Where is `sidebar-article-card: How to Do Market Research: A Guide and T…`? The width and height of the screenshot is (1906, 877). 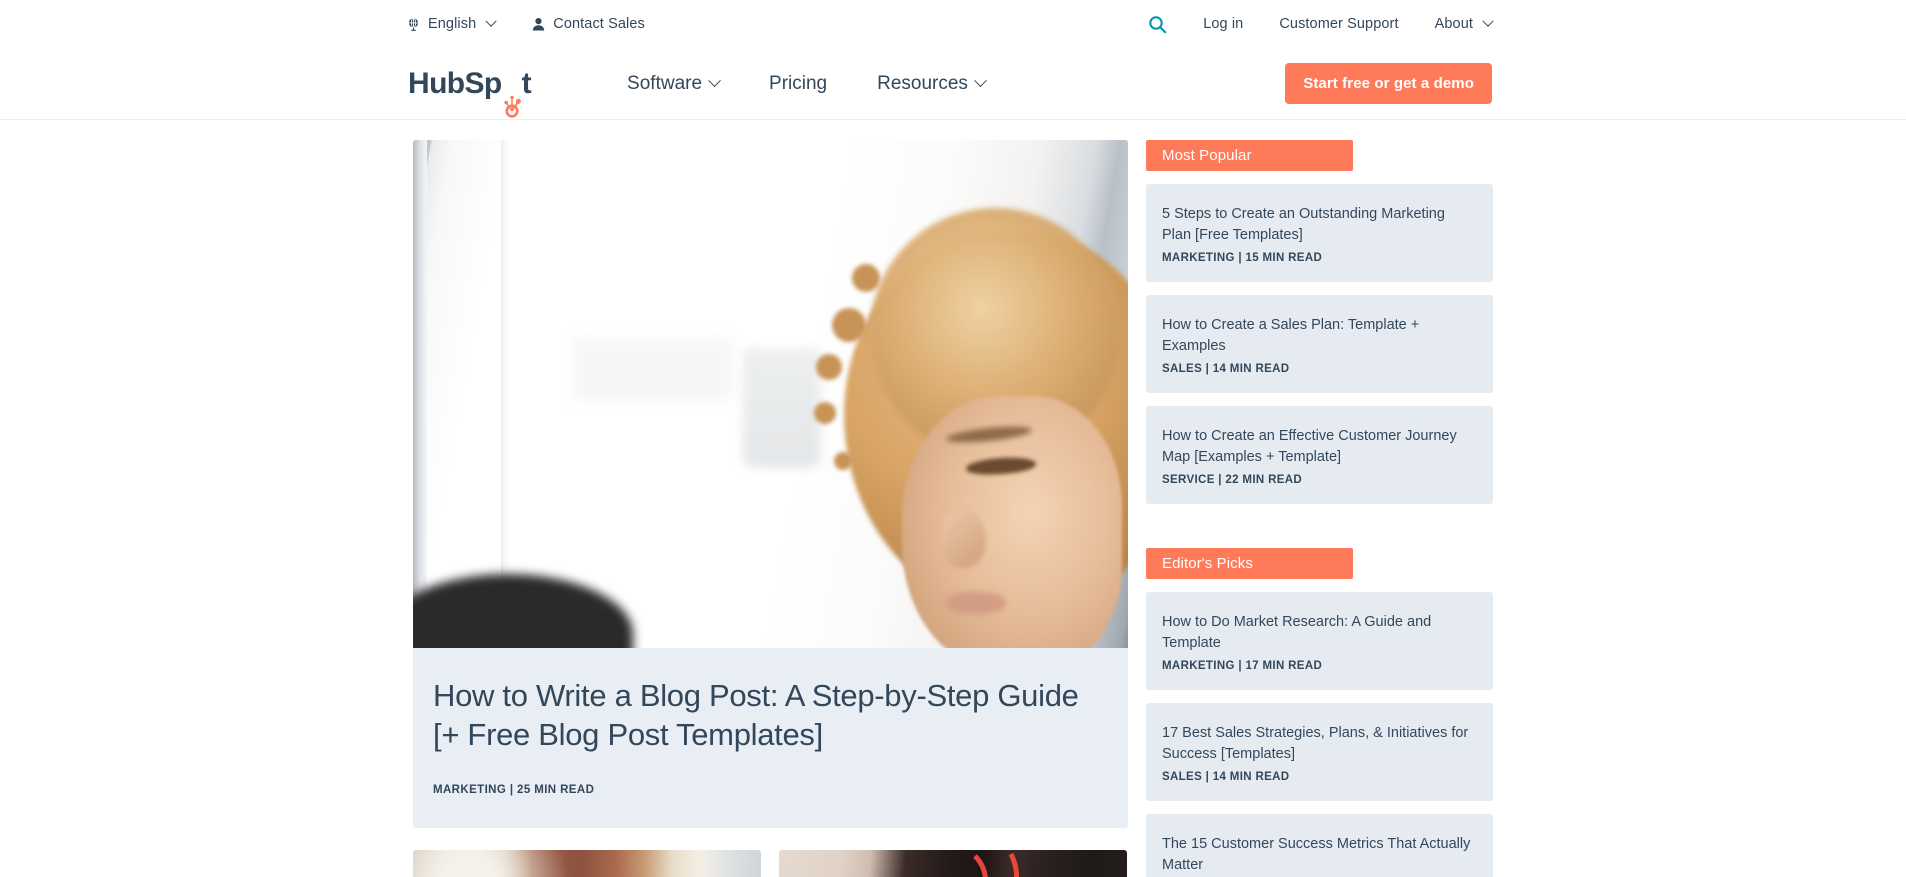
sidebar-article-card: How to Do Market Research: A Guide and T… is located at coordinates (1319, 641).